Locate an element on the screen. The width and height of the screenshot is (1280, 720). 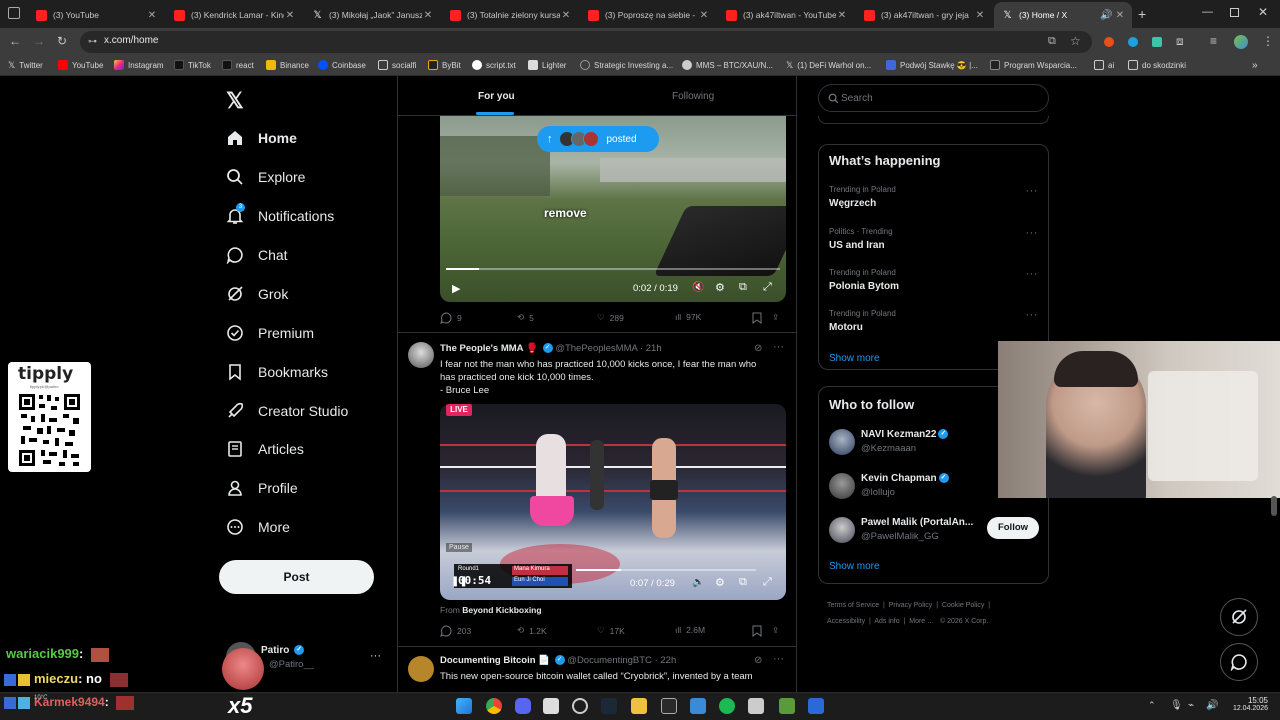
address-bar: ⊶ x.com/home ⧉ ☆ is located at coordinates (586, 42).